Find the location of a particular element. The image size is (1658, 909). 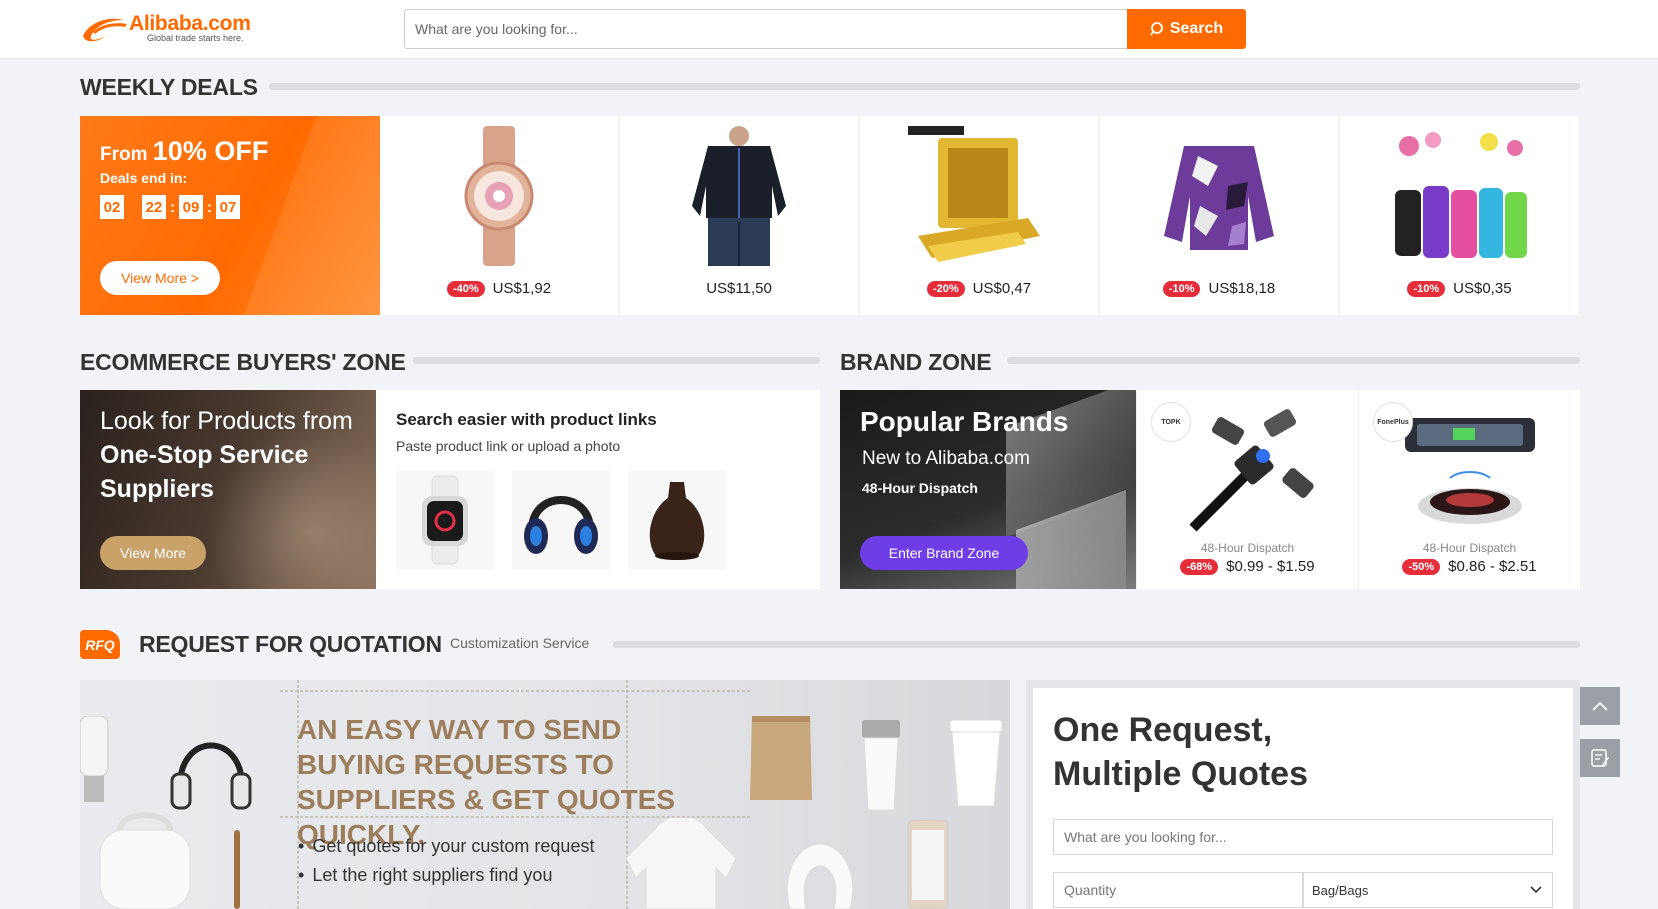

search-icon is located at coordinates (1156, 29).